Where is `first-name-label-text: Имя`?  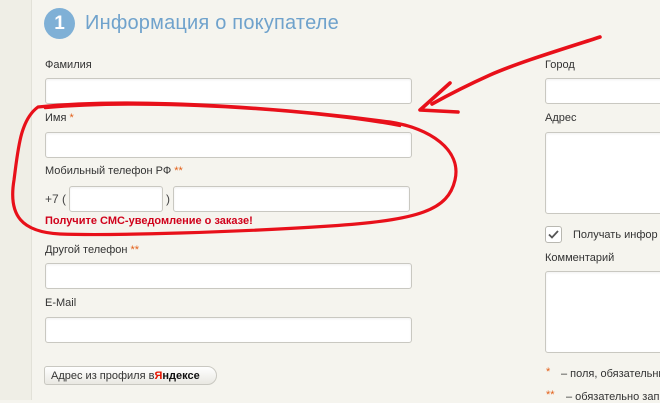
first-name-label-text: Имя is located at coordinates (56, 118).